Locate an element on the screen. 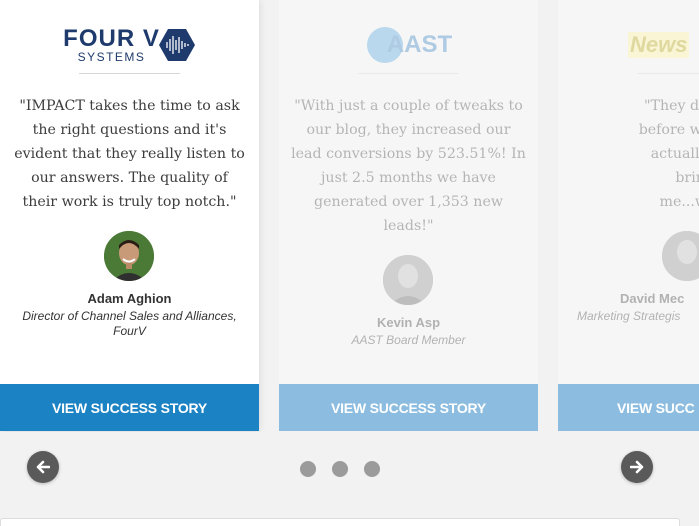  next-slide-button is located at coordinates (637, 467).